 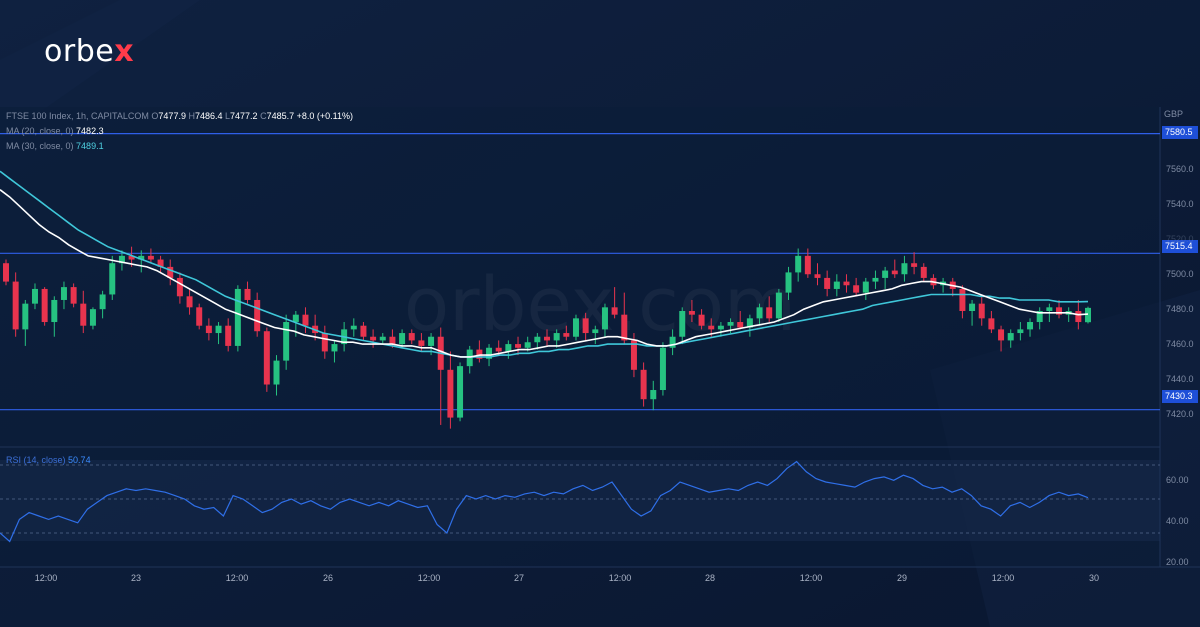 What do you see at coordinates (1180, 414) in the screenshot?
I see `price-tick: 7420.0` at bounding box center [1180, 414].